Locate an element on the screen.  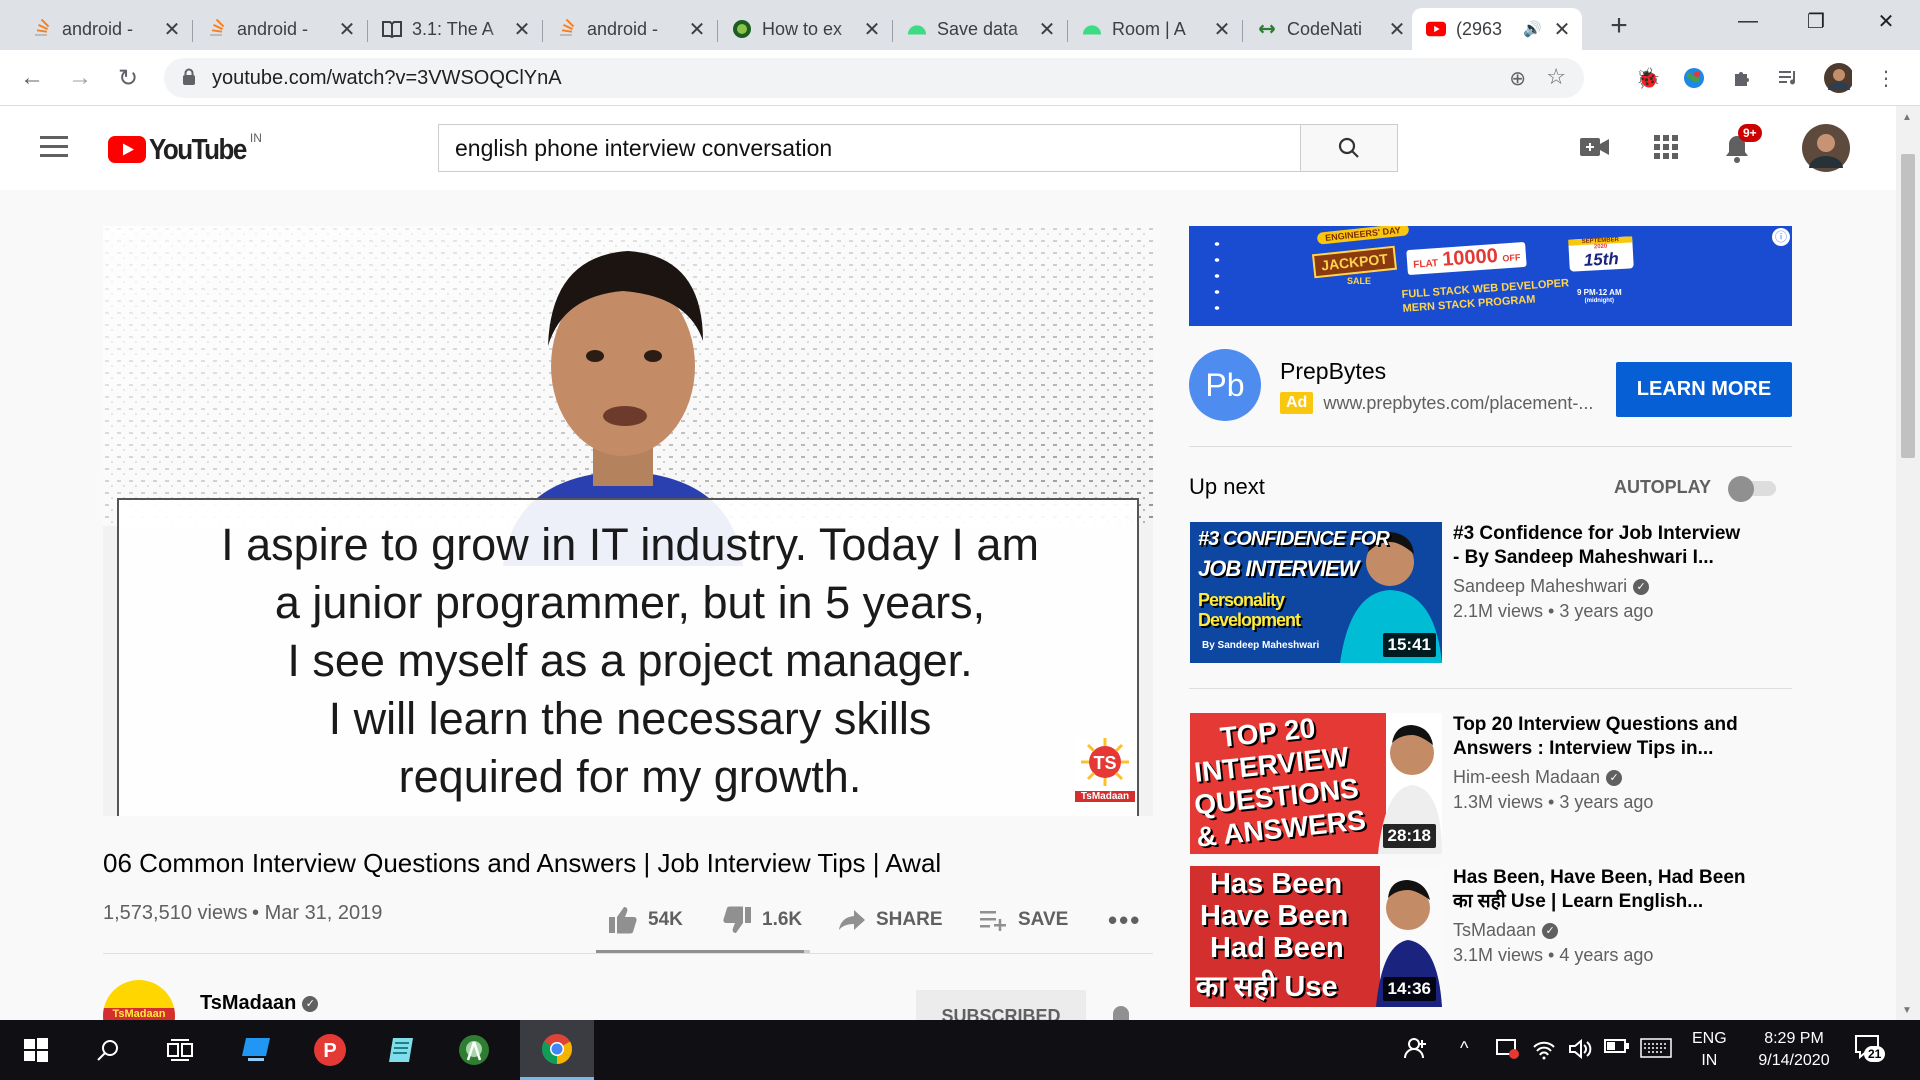
browser-tab: 3.1: The A ✕ is located at coordinates (455, 29).